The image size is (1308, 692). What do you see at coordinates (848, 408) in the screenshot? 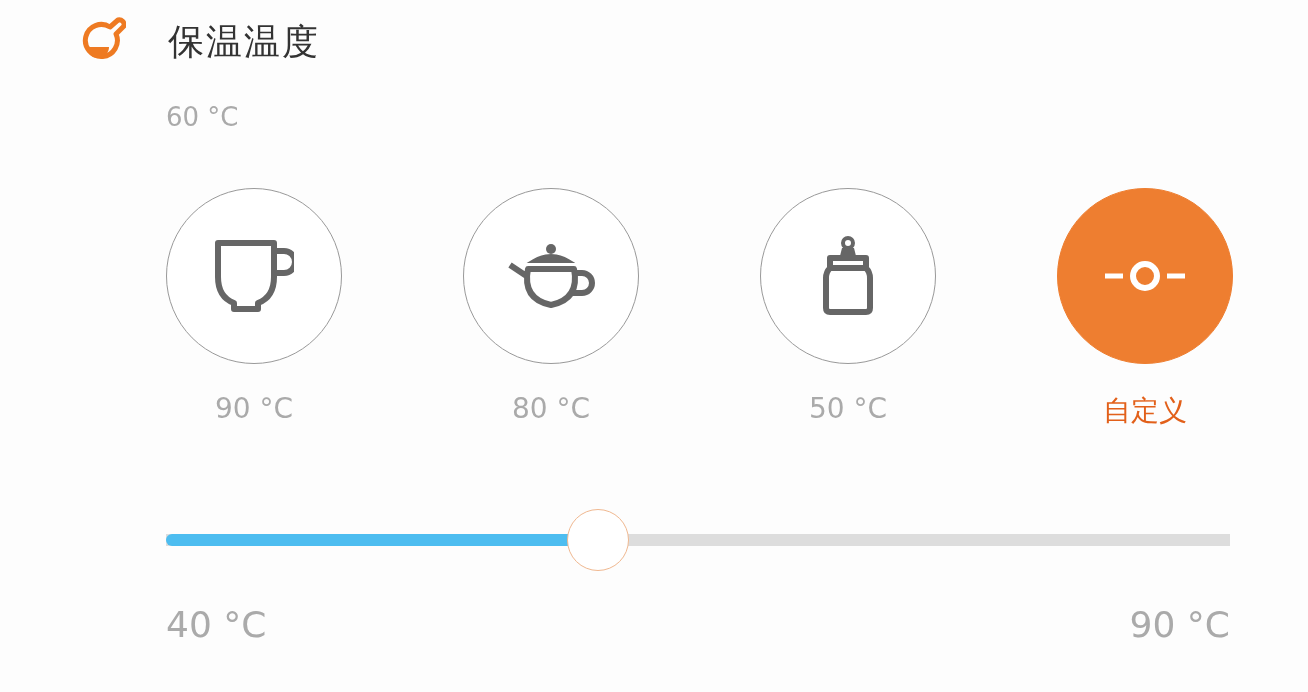
I see `preset-label: 50 °C` at bounding box center [848, 408].